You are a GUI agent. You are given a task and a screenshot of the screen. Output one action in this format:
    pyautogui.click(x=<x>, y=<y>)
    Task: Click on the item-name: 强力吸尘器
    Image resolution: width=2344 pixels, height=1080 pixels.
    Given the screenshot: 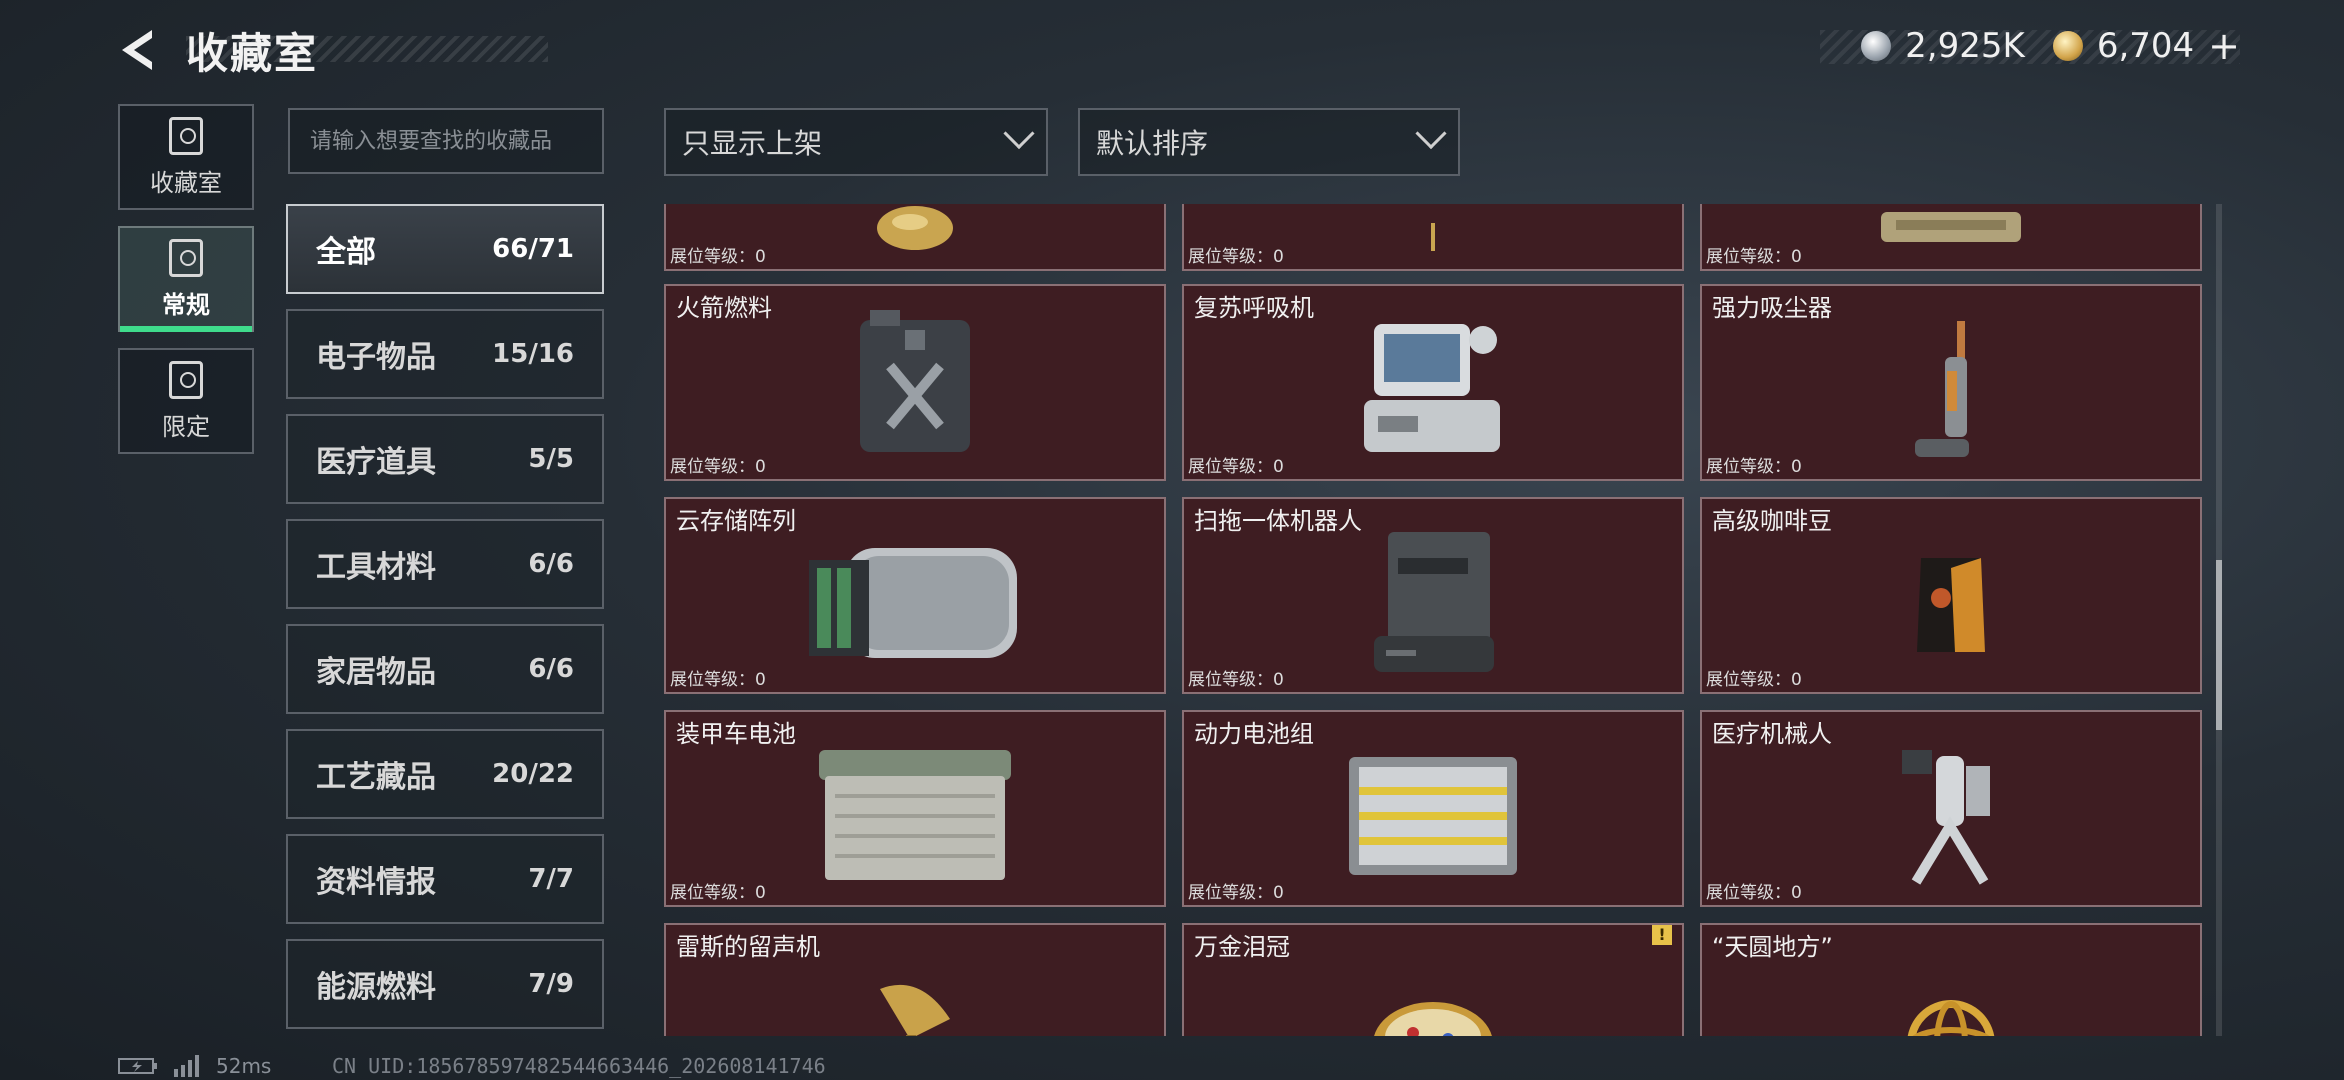 What is the action you would take?
    pyautogui.click(x=1772, y=308)
    